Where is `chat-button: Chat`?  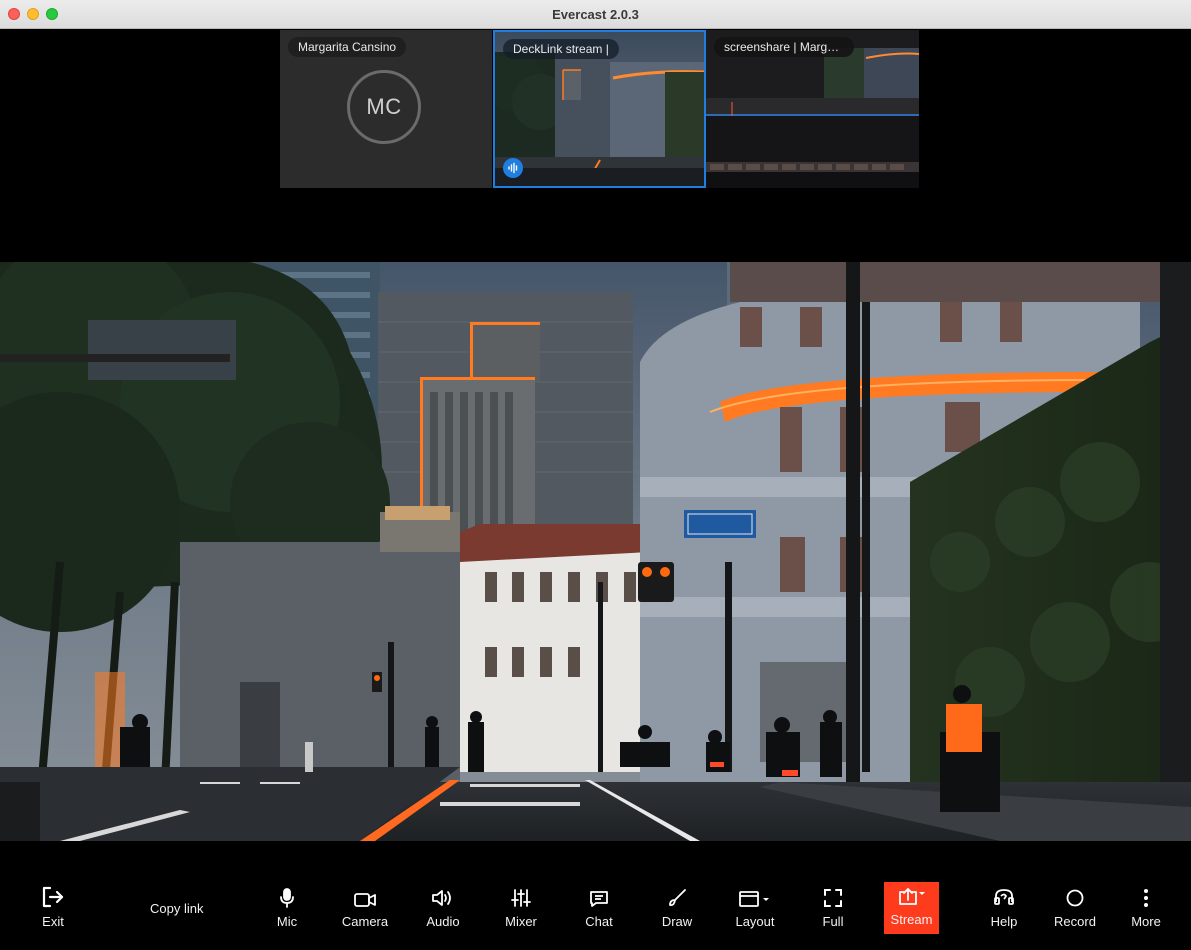 chat-button: Chat is located at coordinates (599, 909).